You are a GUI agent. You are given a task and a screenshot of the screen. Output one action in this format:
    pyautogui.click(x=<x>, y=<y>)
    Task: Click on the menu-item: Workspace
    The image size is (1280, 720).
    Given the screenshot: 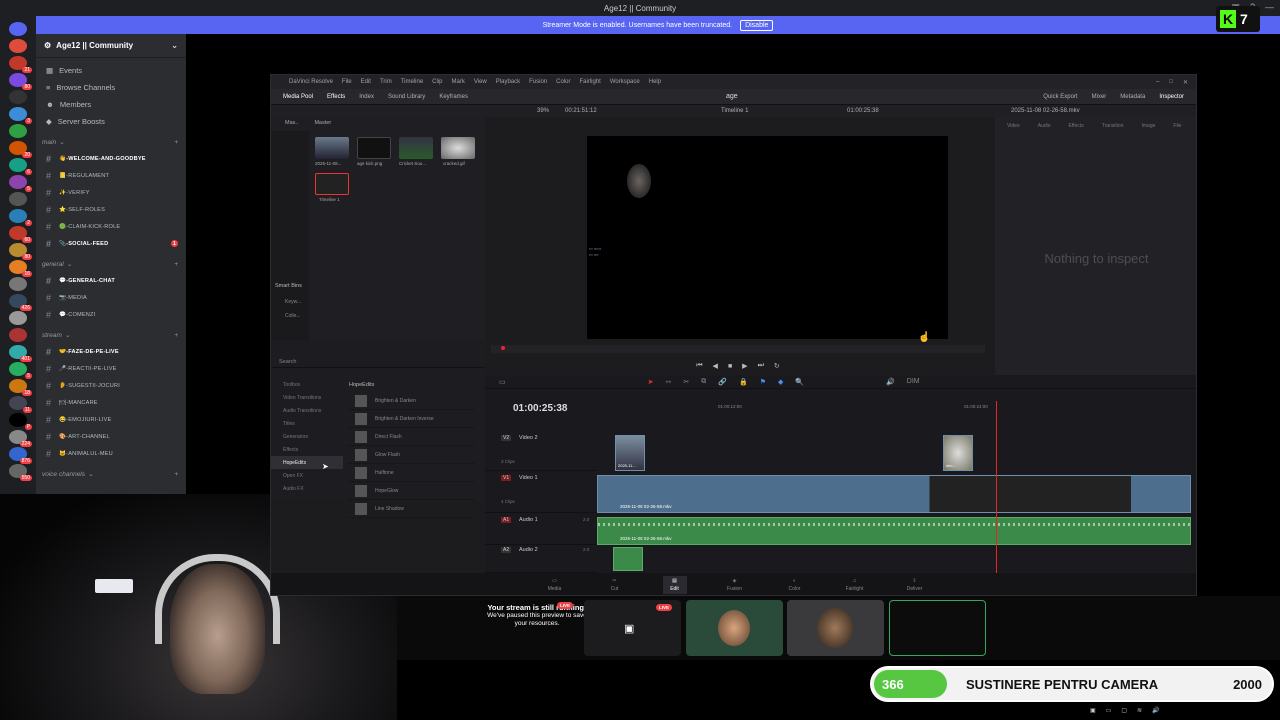 What is the action you would take?
    pyautogui.click(x=625, y=82)
    